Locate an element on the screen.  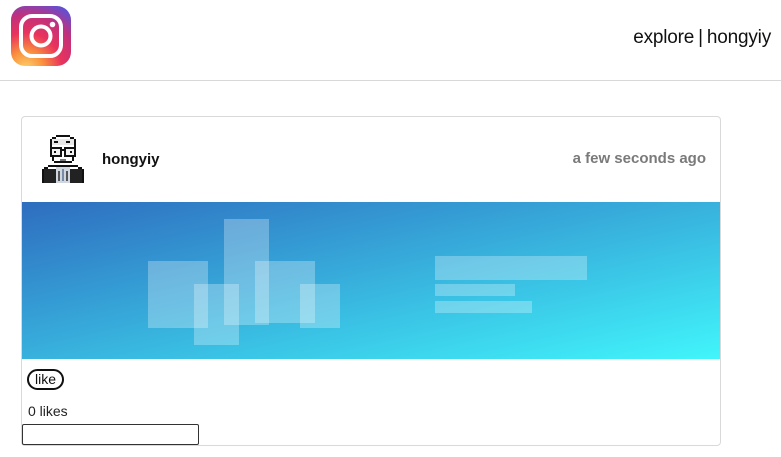
avatar is located at coordinates (64, 159).